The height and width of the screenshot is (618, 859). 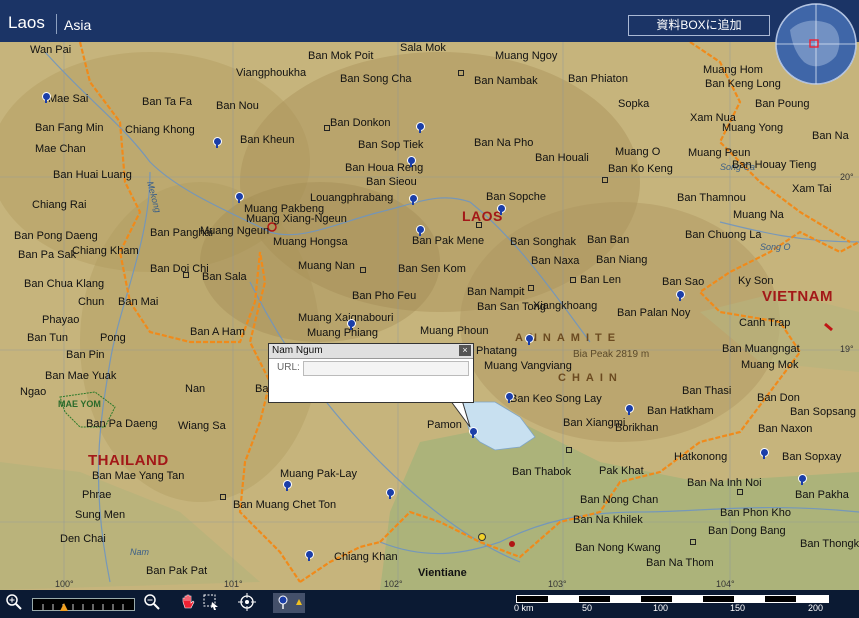 I want to click on place-label: Ban Pin, so click(x=85, y=355).